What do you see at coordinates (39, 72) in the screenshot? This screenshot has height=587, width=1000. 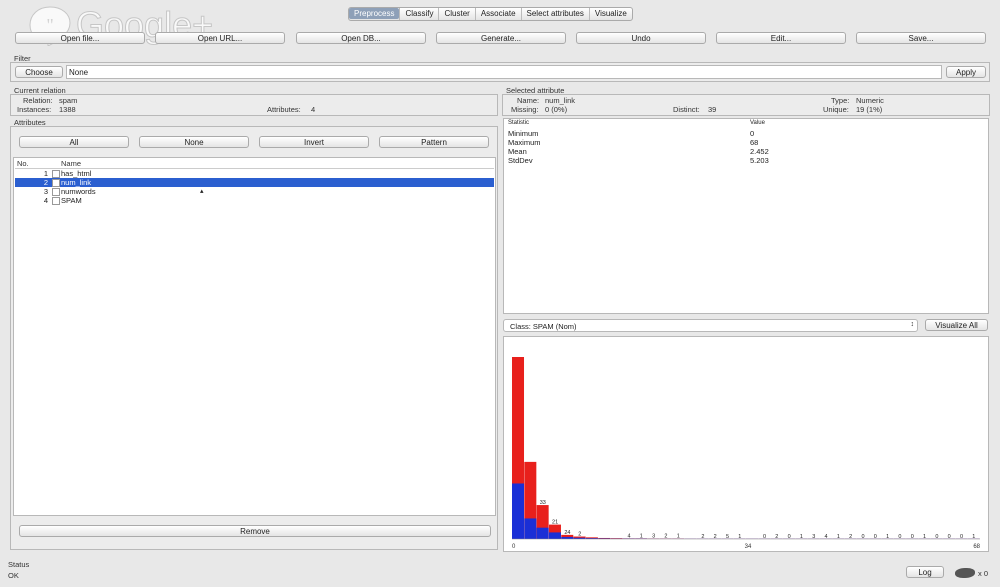 I see `choose-button: Choose` at bounding box center [39, 72].